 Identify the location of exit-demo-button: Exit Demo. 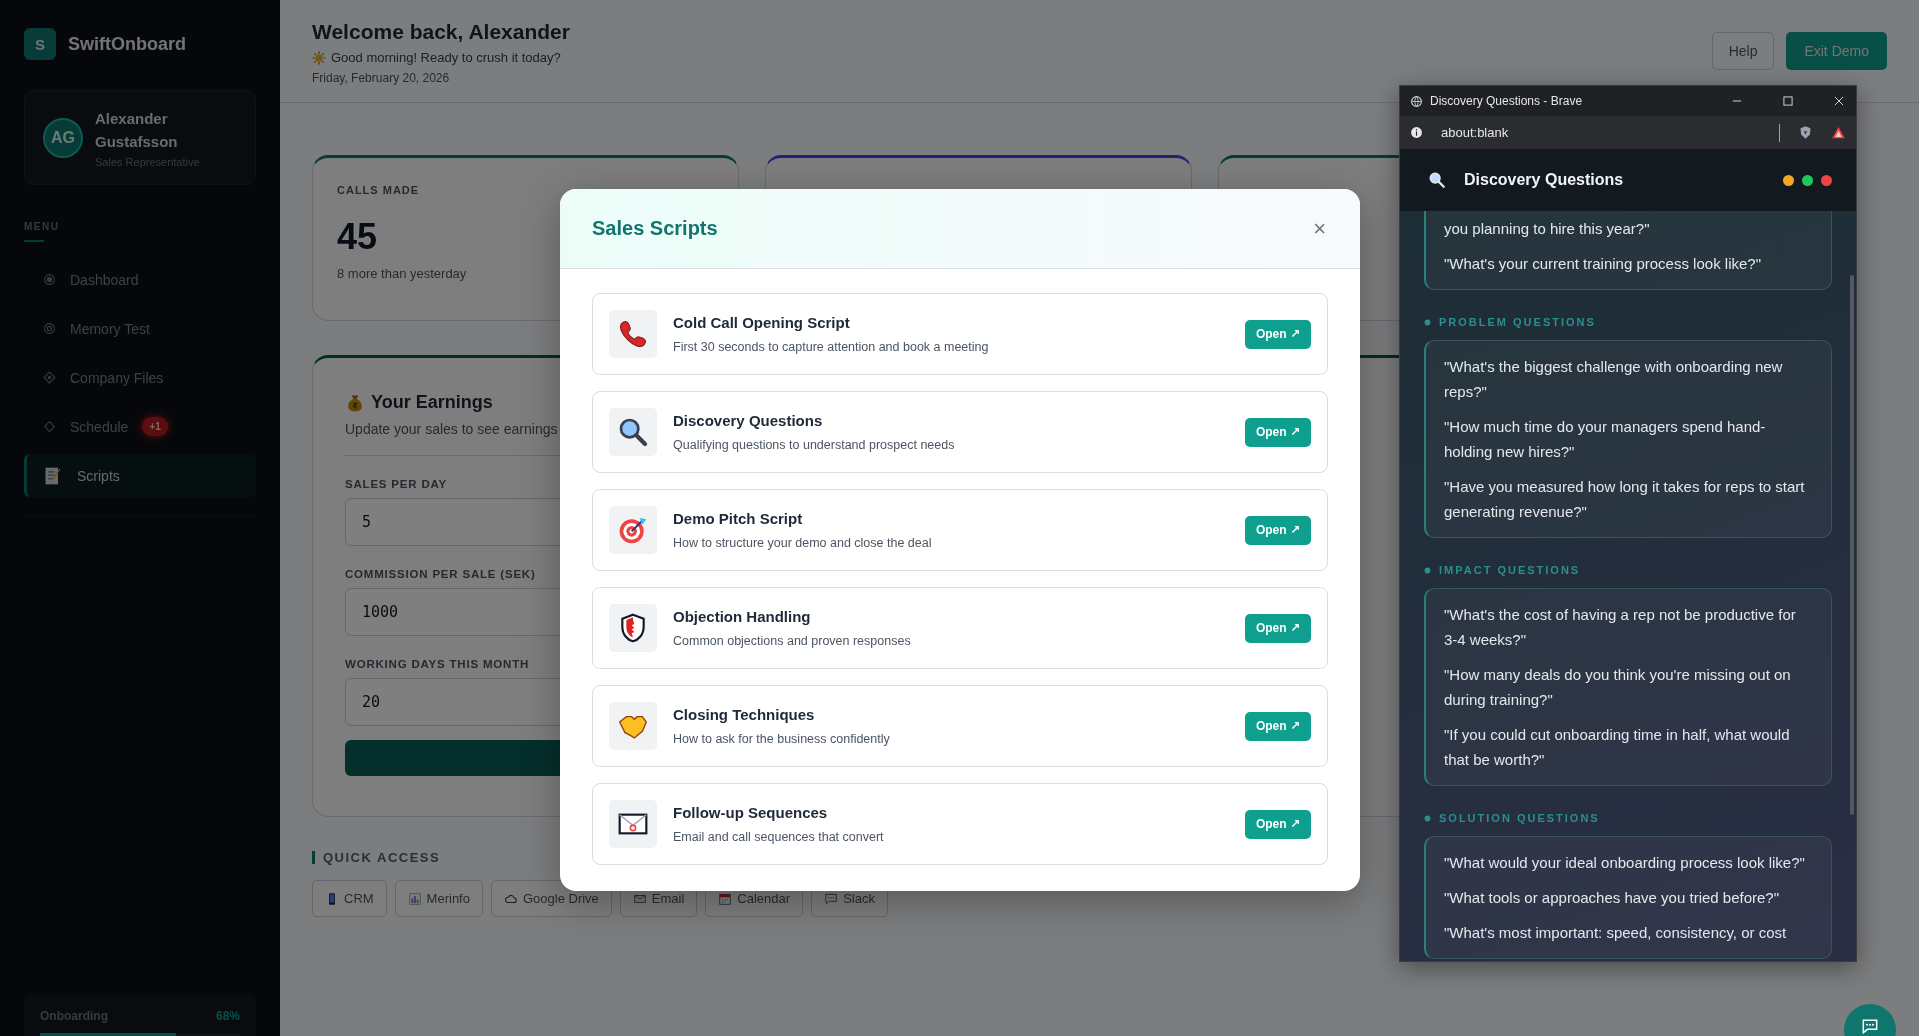
(1836, 51).